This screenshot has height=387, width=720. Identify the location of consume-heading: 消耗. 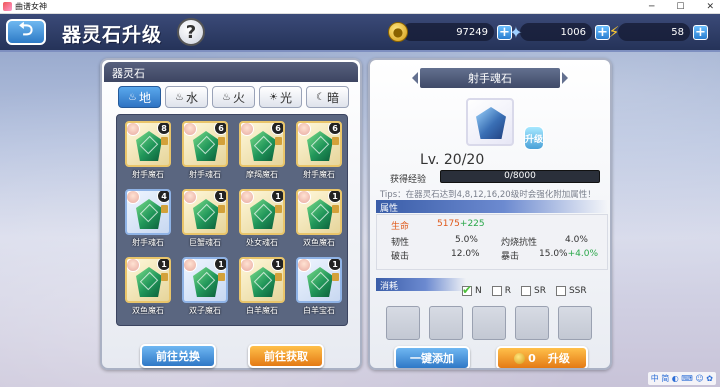
(389, 287).